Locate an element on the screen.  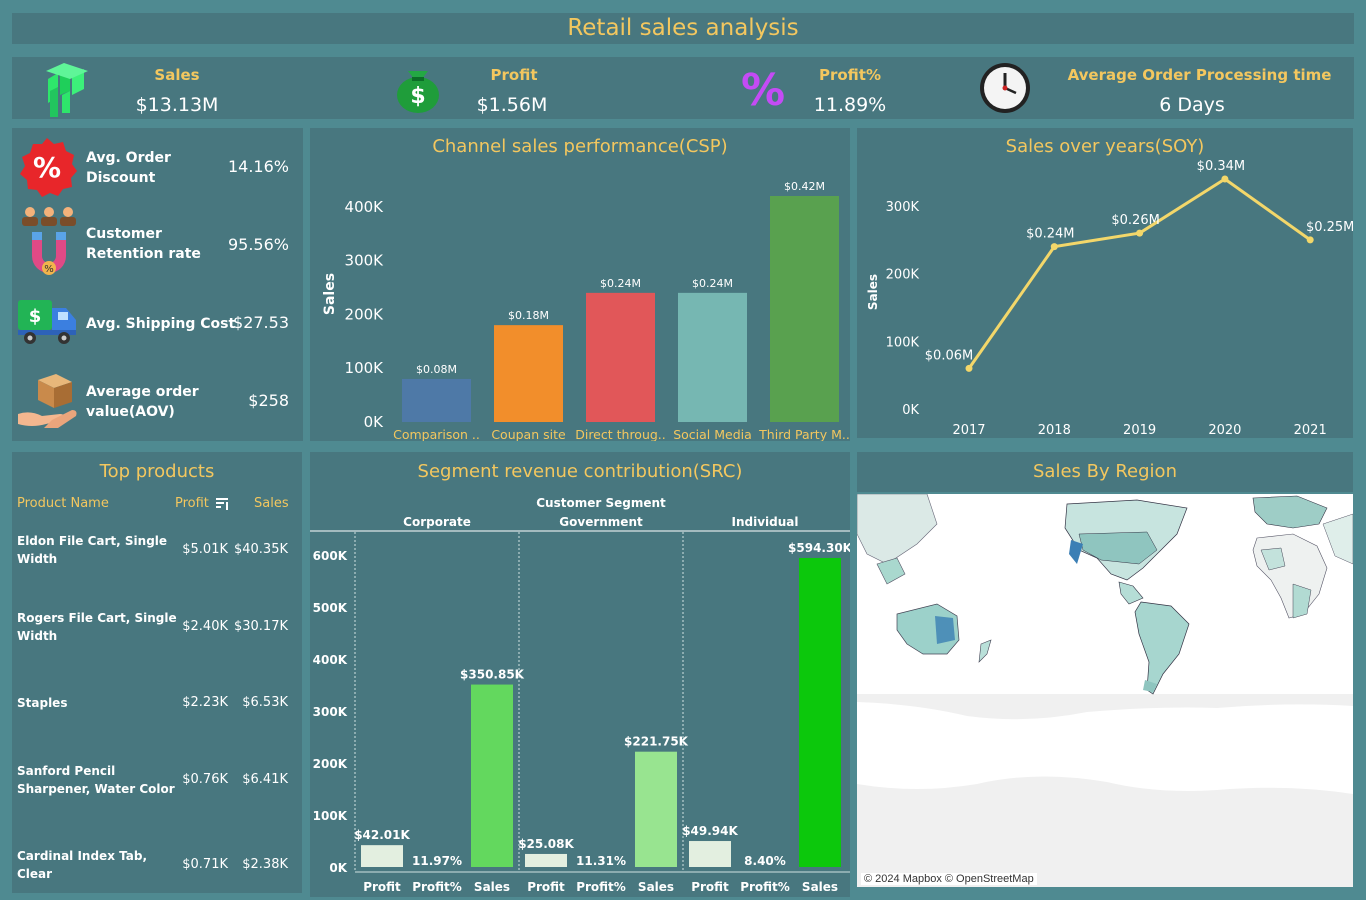
src-y-tick: 0K is located at coordinates (338, 868).